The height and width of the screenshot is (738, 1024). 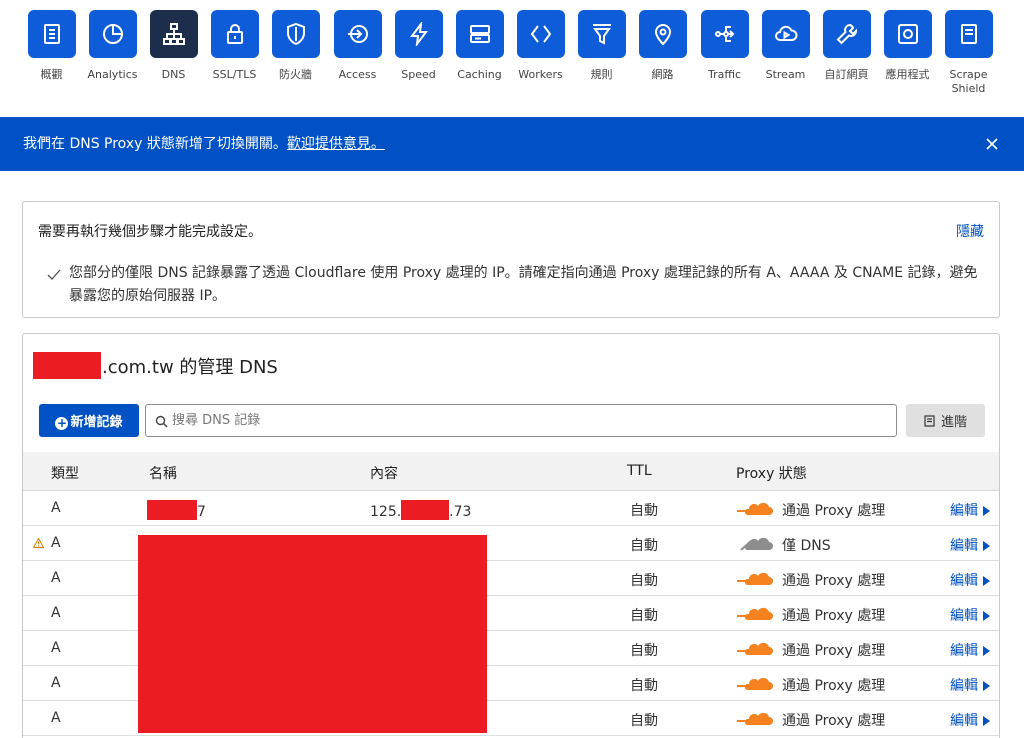 I want to click on pie-chart-icon, so click(x=112, y=34).